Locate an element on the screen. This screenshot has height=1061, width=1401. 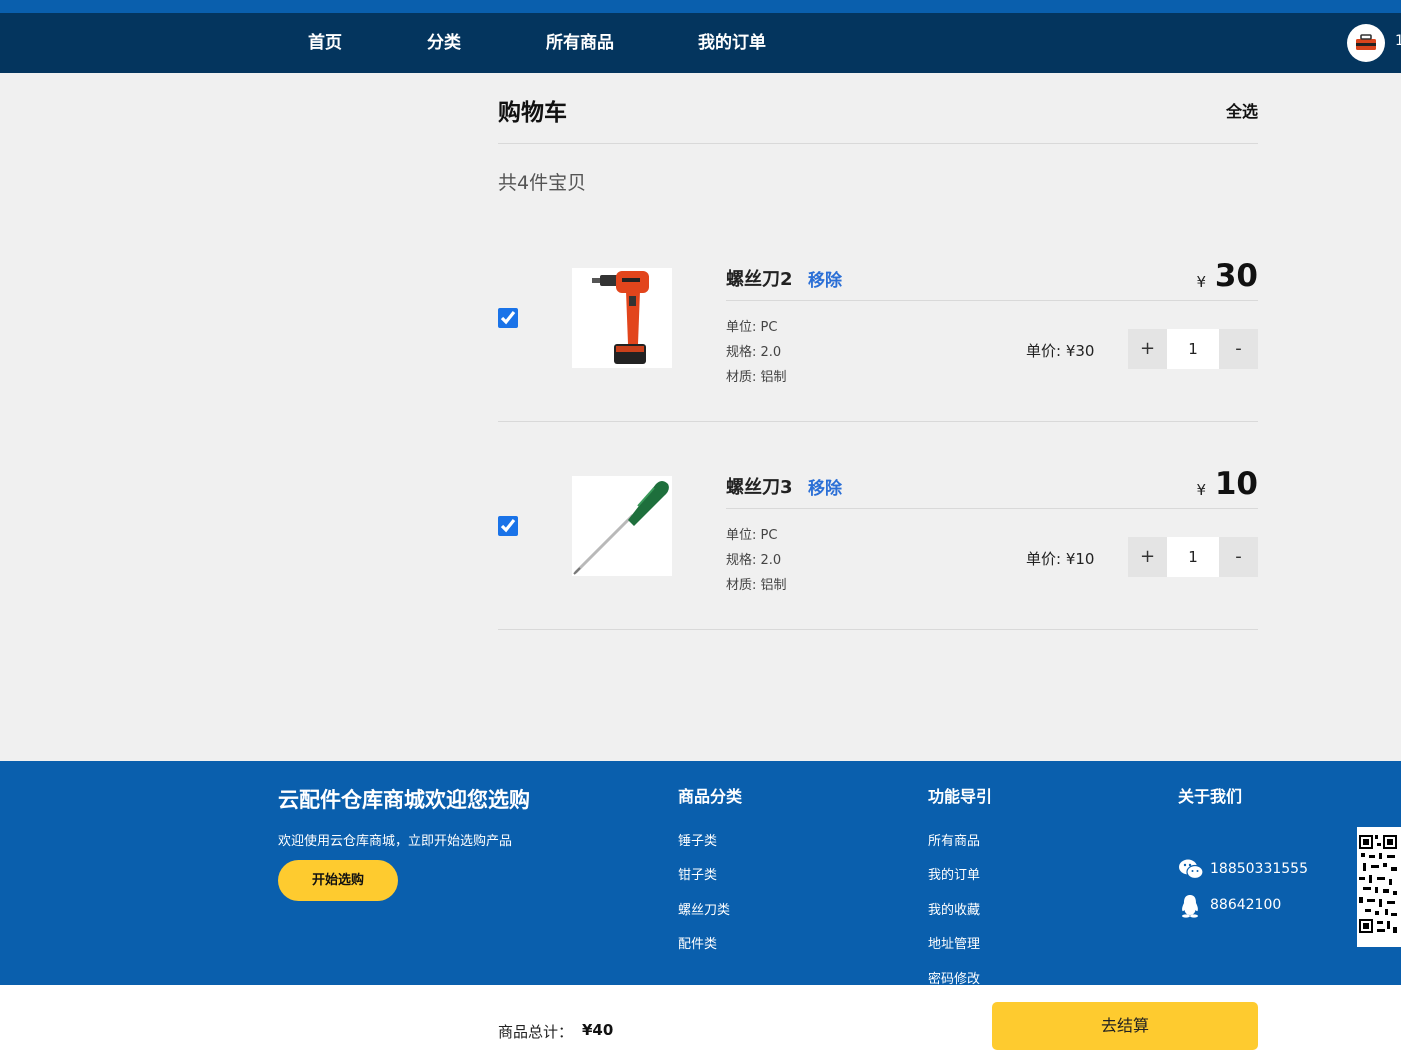
footer-brand: 云配件仓库商城欢迎您选购 is located at coordinates (404, 800).